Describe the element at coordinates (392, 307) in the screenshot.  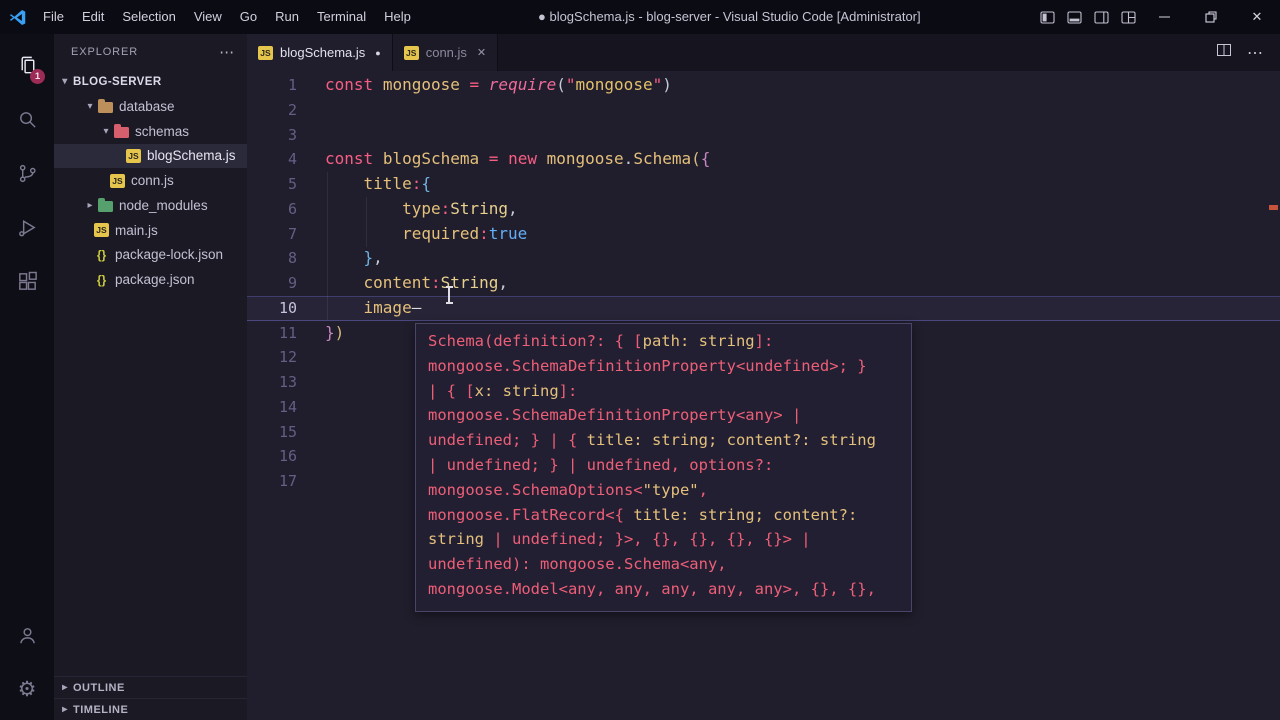
I see `code-text: image—` at that location.